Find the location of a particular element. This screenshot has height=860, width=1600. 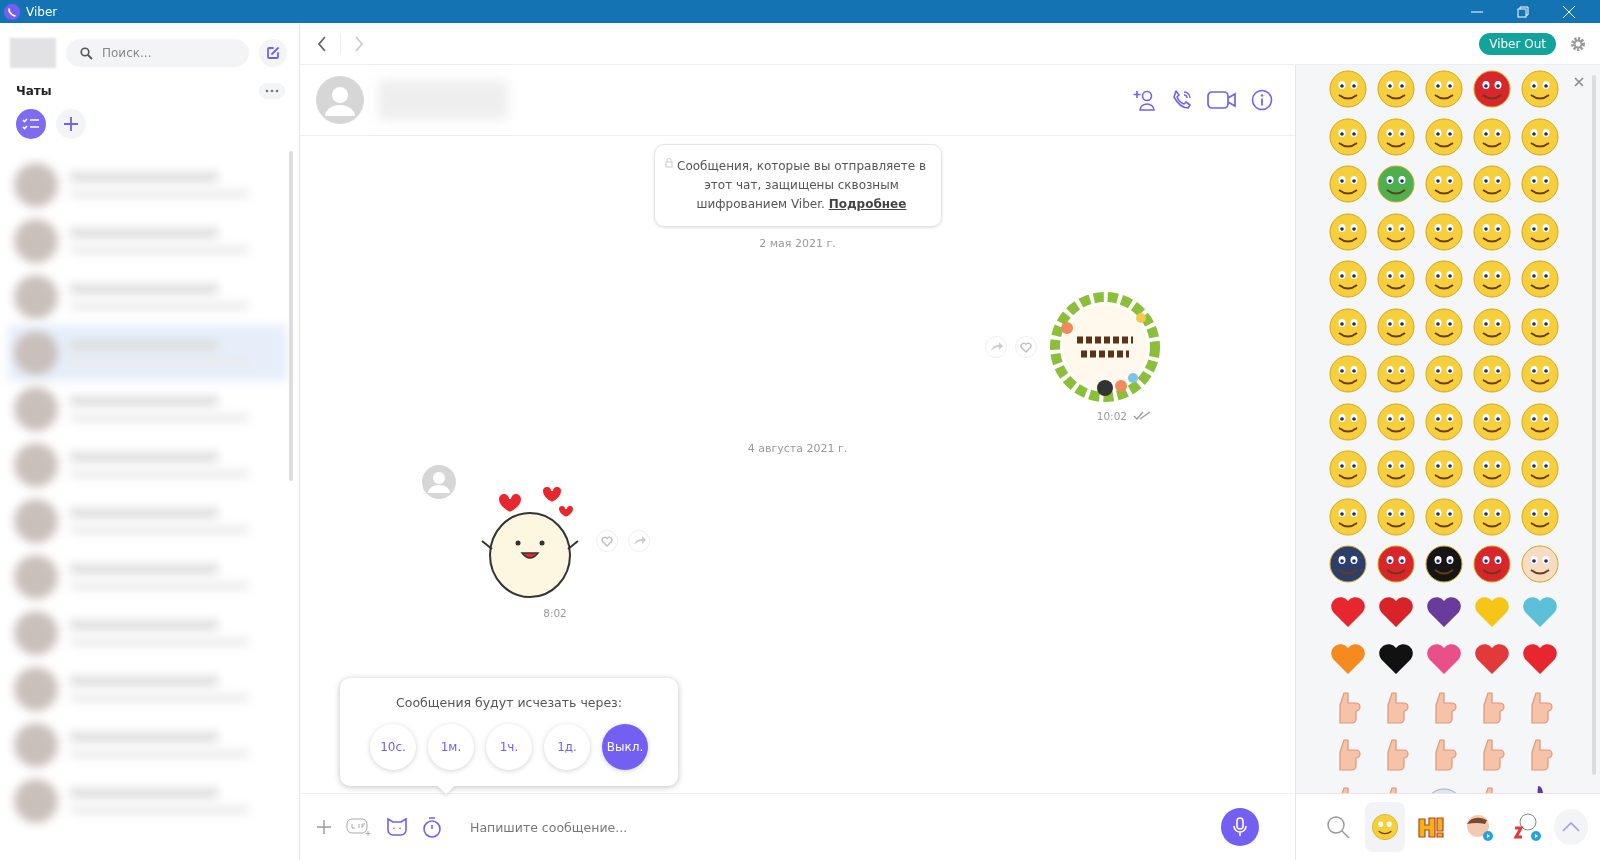

date-divider: 4 августа 2021 г. is located at coordinates (797, 448).